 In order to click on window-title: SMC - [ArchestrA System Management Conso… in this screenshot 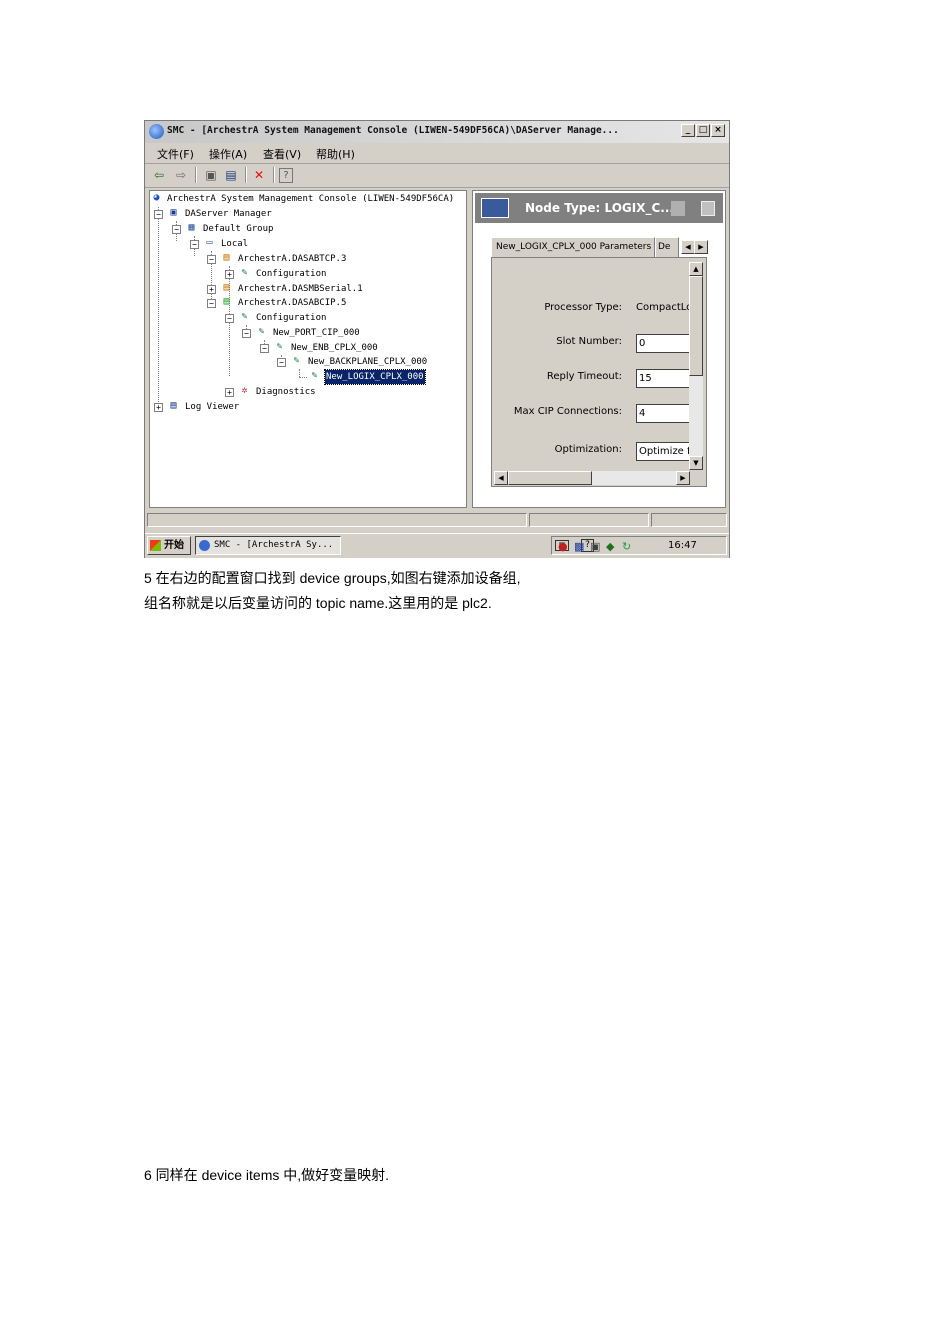, I will do `click(393, 130)`.